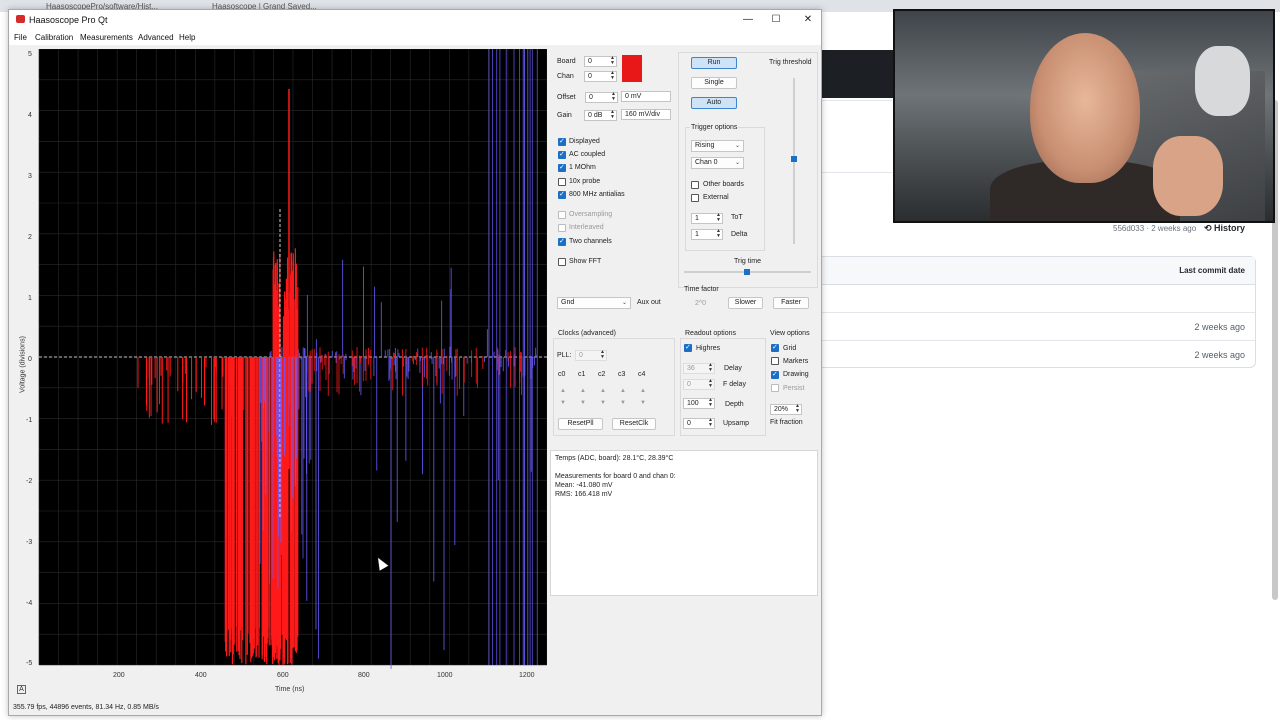  I want to click on x-tick-label: 1000, so click(445, 675).